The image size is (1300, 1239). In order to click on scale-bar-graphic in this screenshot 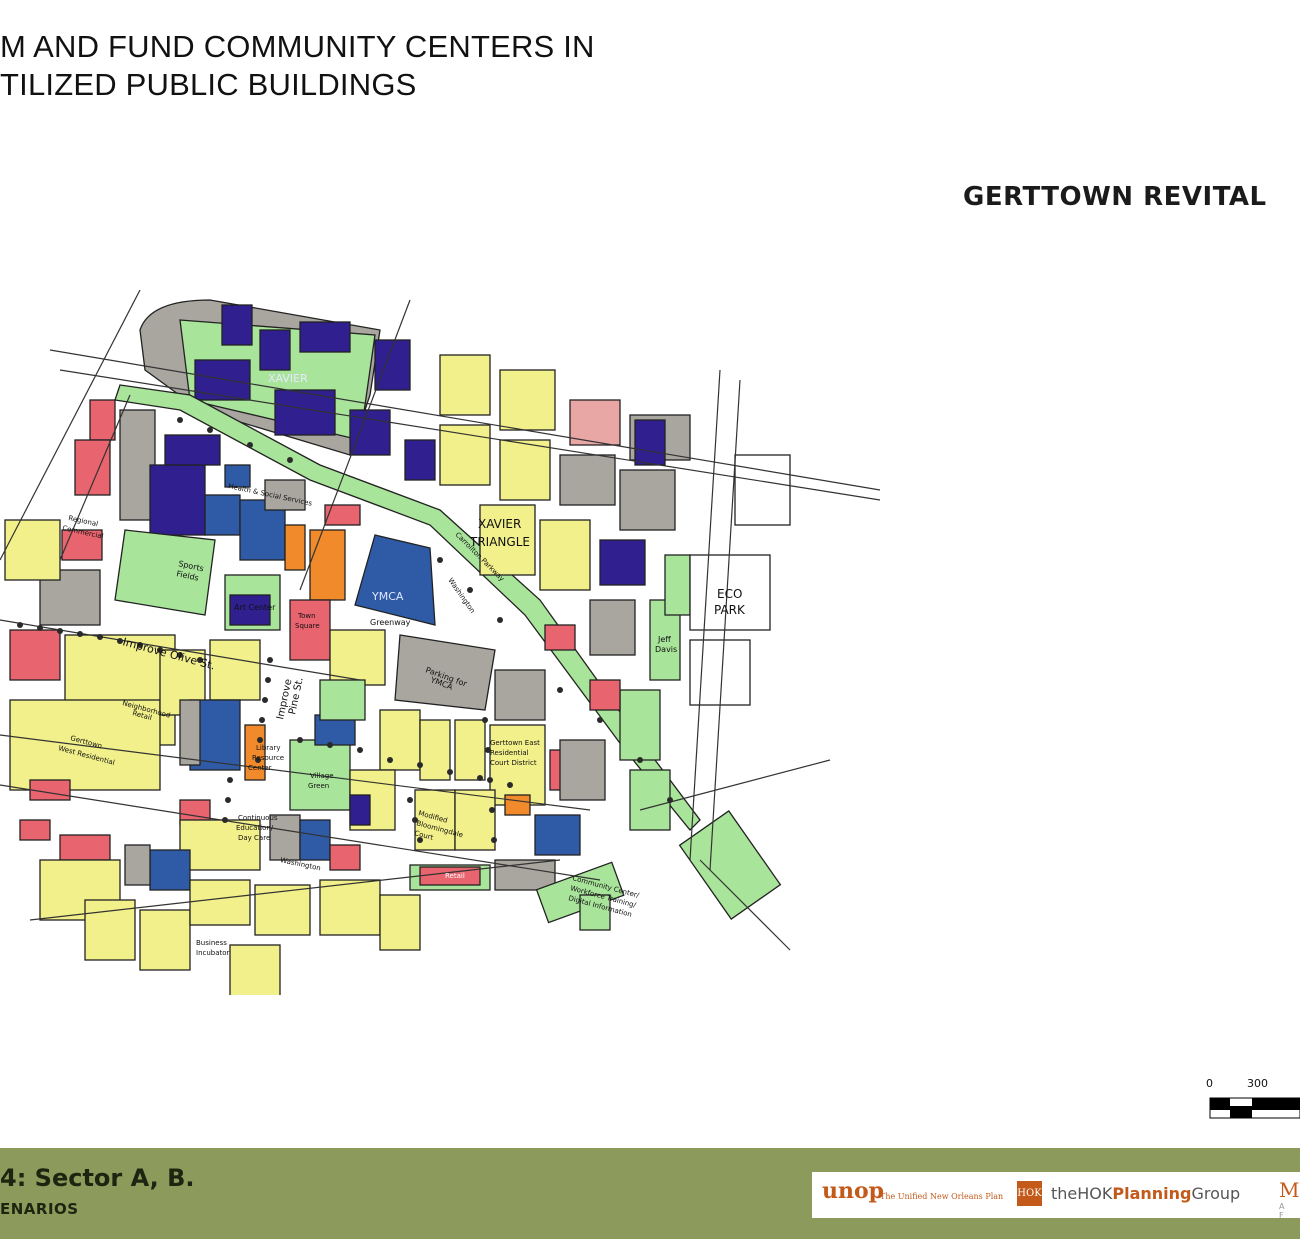, I will do `click(1254, 1108)`.